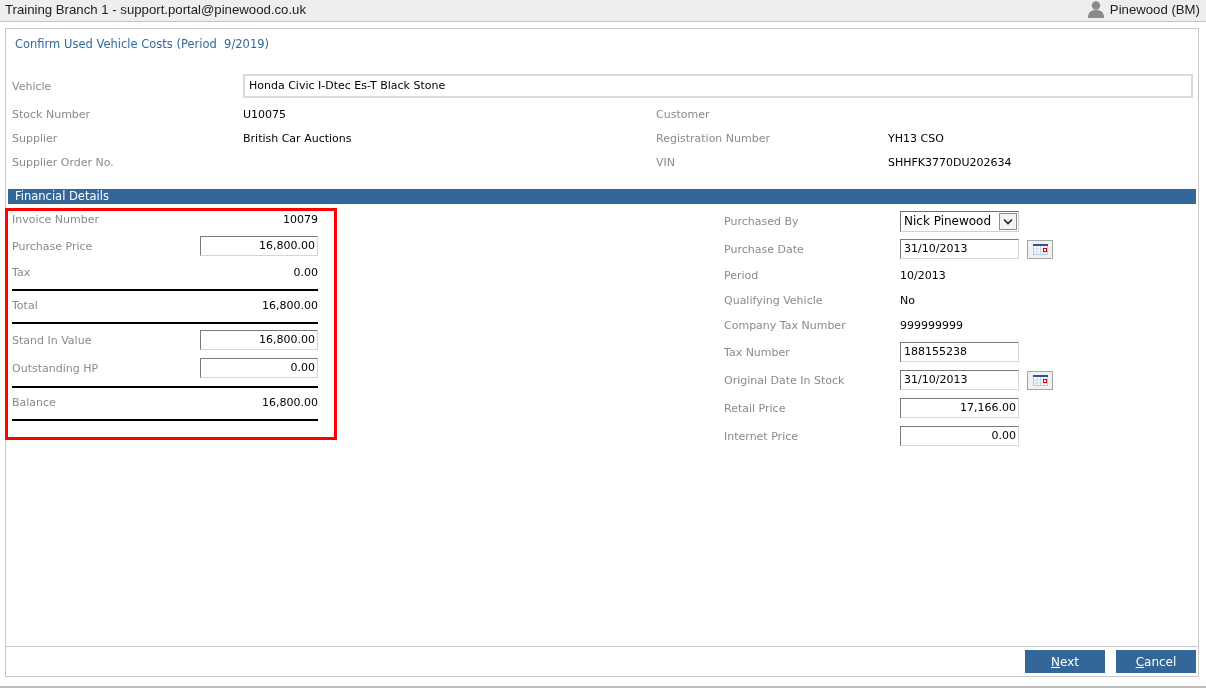 Image resolution: width=1206 pixels, height=688 pixels. What do you see at coordinates (55, 219) in the screenshot?
I see `field-label: Invoice Number` at bounding box center [55, 219].